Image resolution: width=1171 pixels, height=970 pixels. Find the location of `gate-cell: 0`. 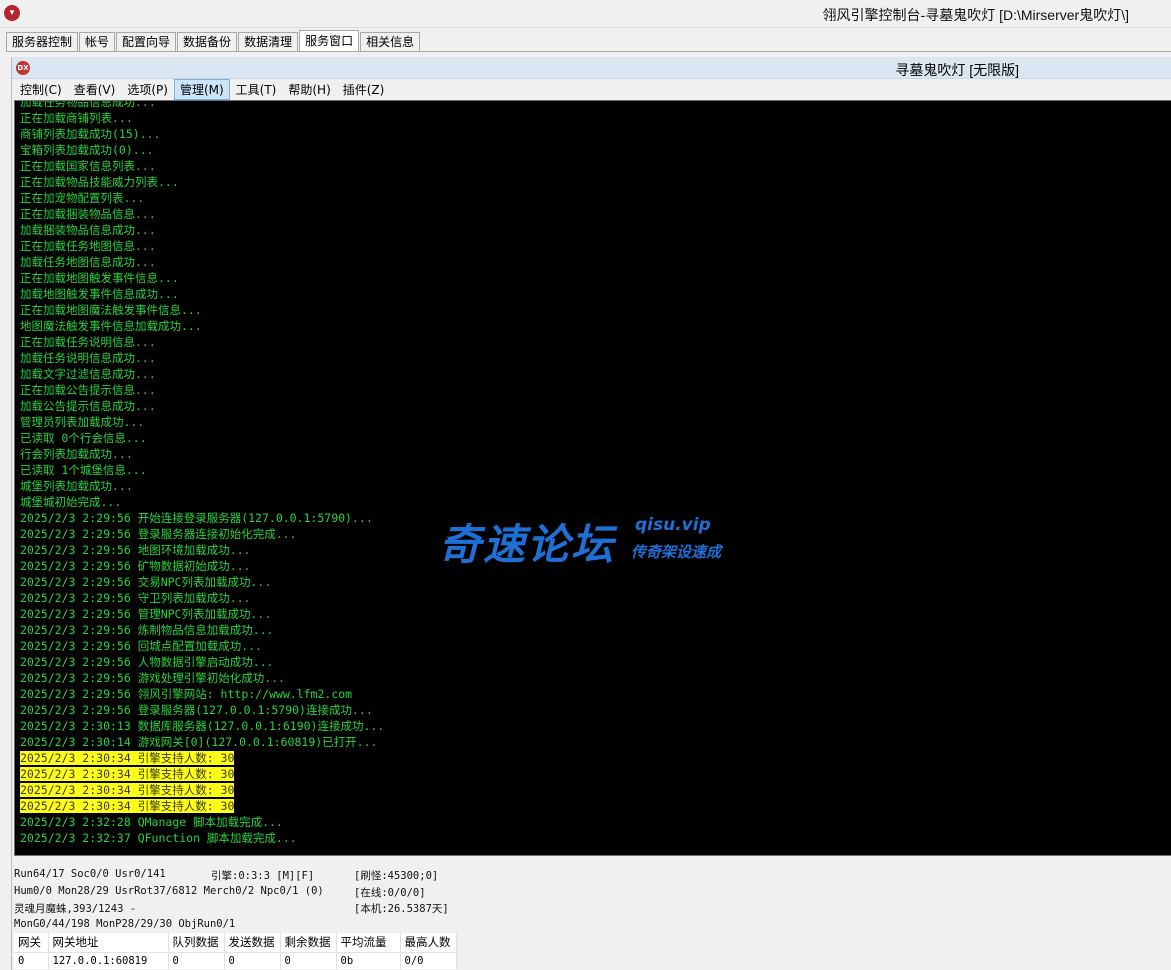

gate-cell: 0 is located at coordinates (252, 960).